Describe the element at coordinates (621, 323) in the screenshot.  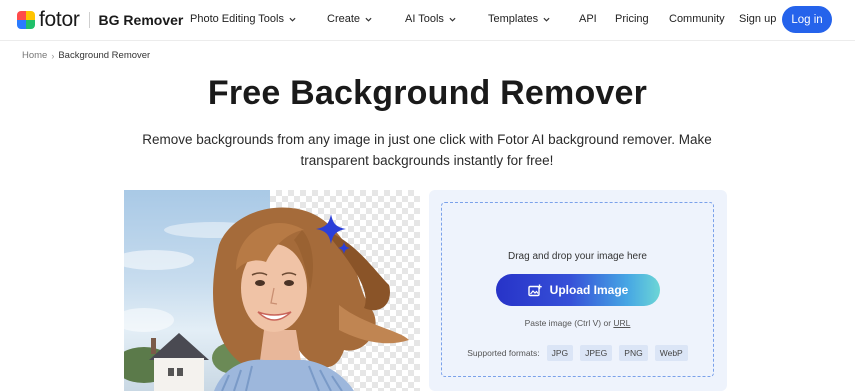
I see `url-link: URL` at that location.